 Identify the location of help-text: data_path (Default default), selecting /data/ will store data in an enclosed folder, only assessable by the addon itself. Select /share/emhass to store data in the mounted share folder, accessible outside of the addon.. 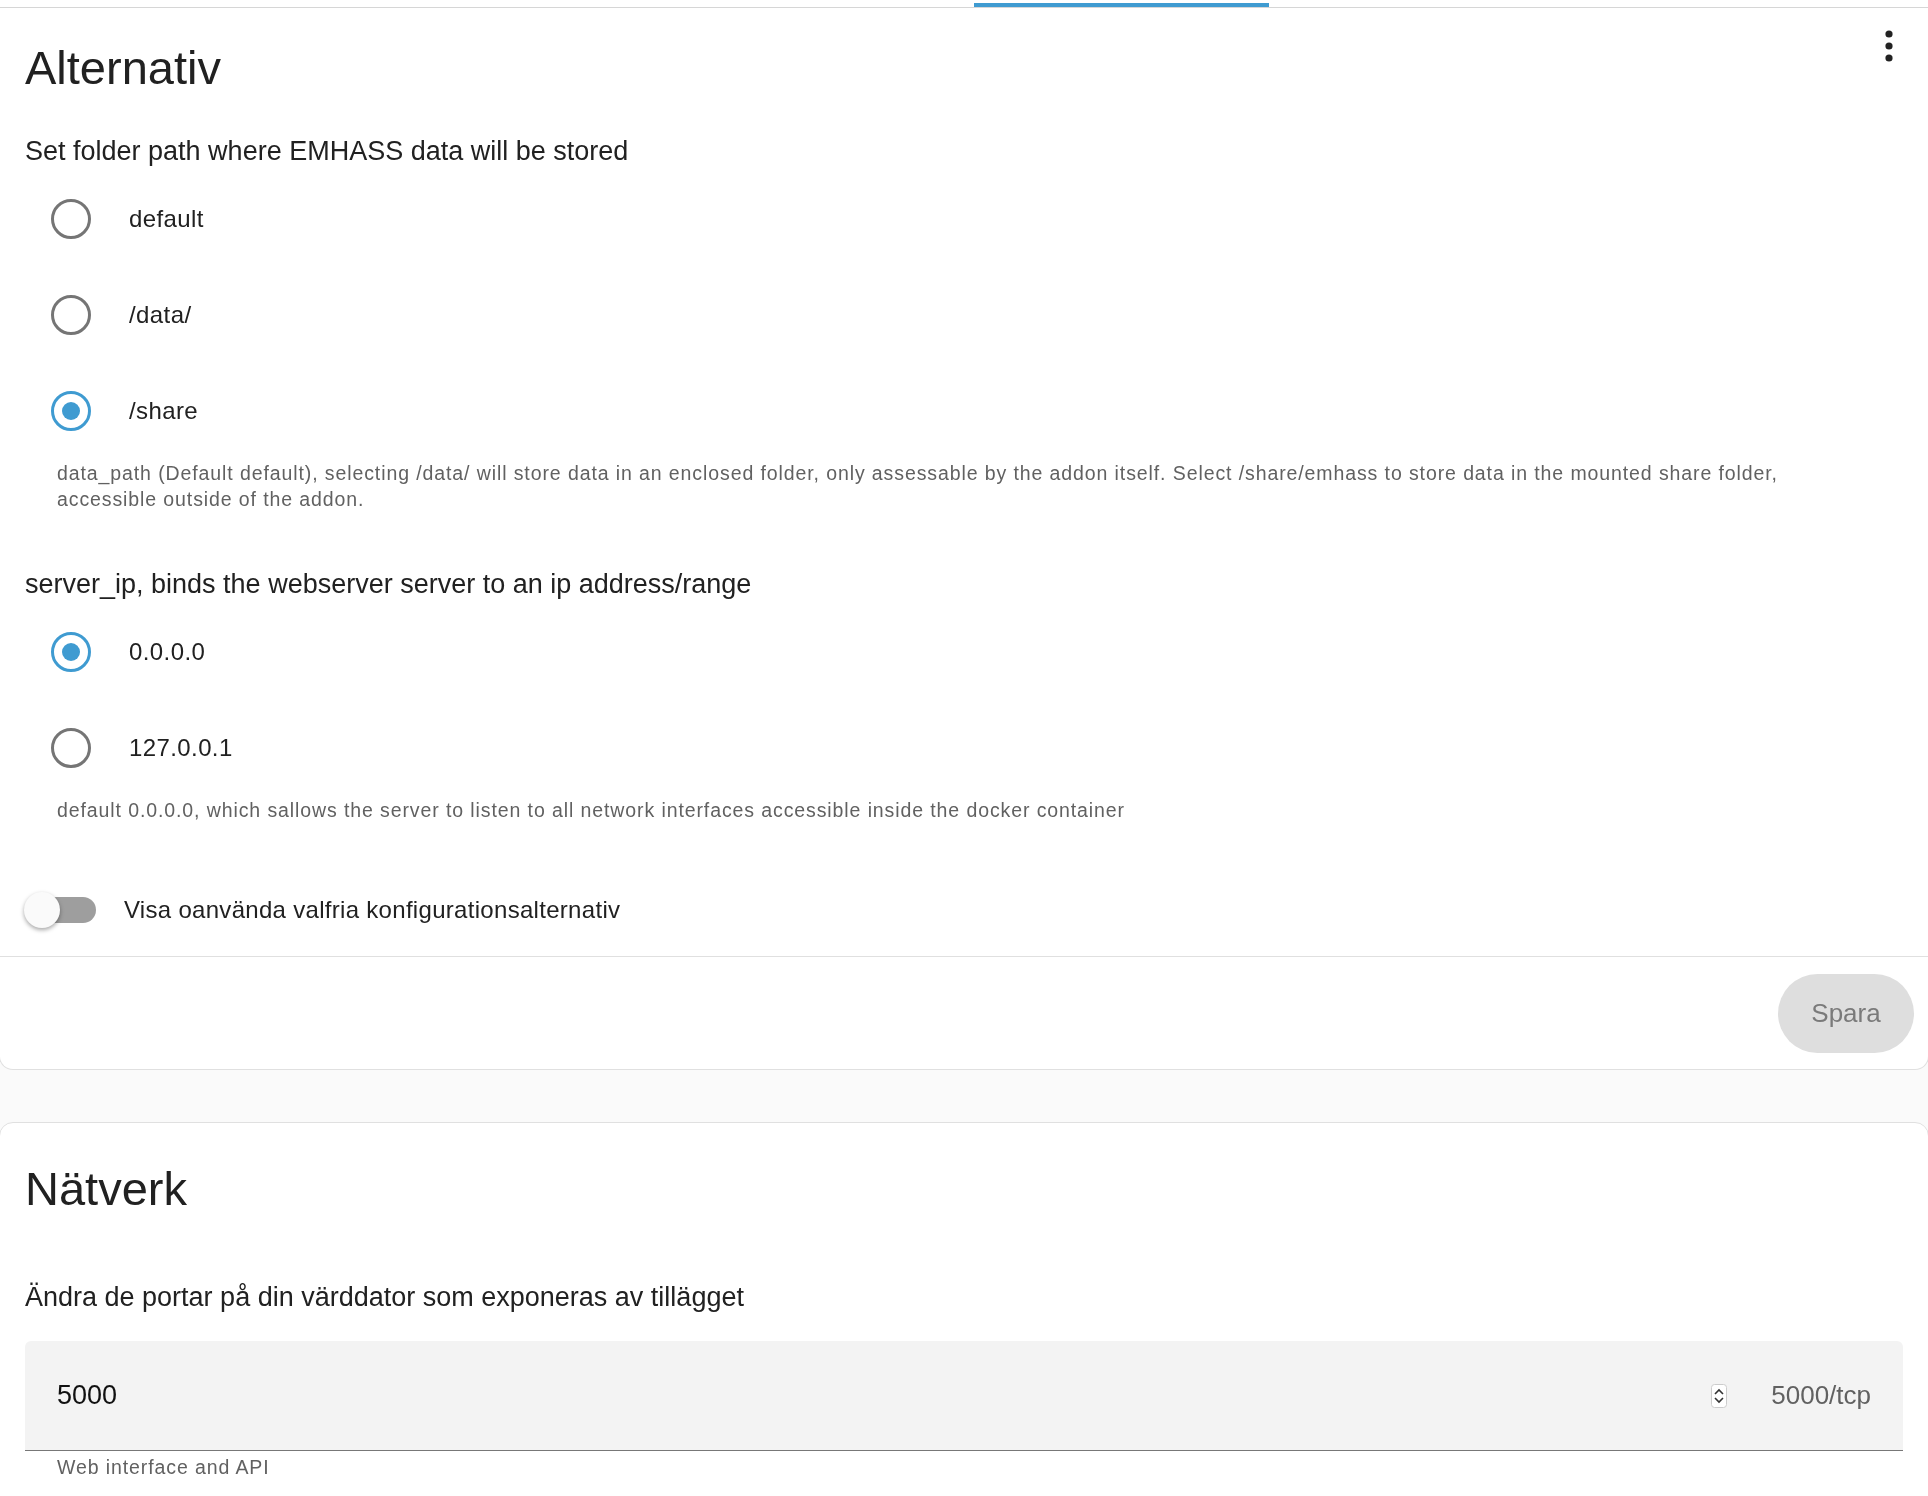
(917, 486).